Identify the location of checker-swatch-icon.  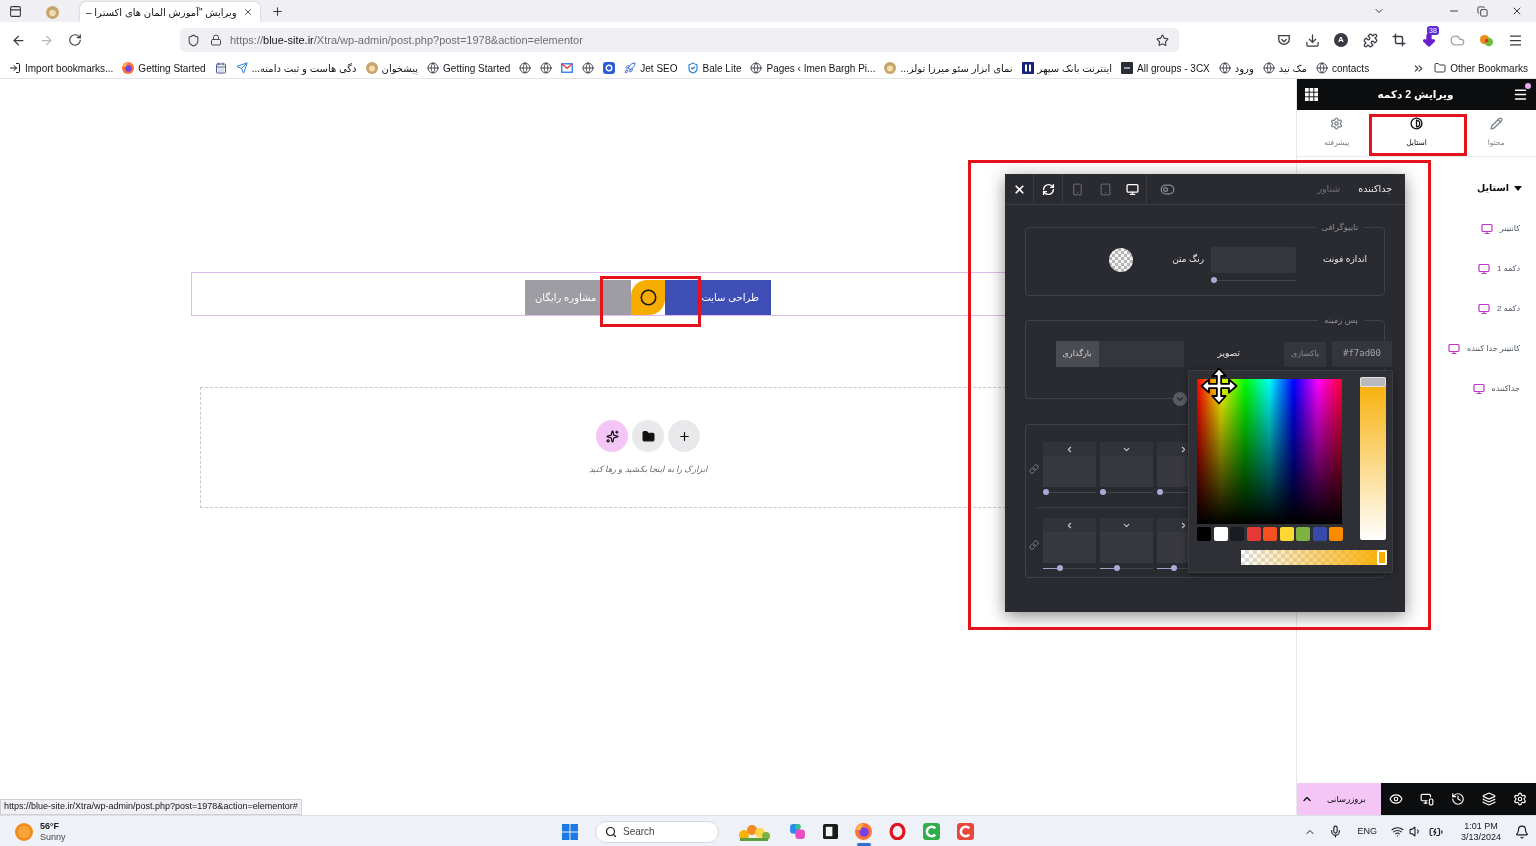
(1121, 260).